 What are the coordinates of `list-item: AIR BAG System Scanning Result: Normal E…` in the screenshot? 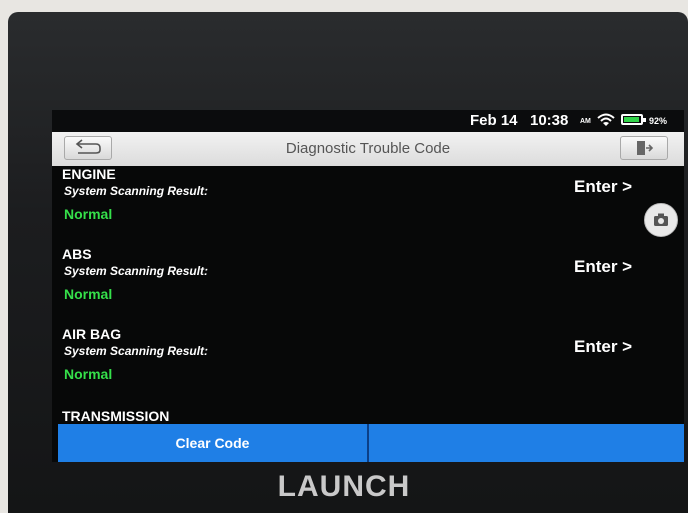 It's located at (368, 366).